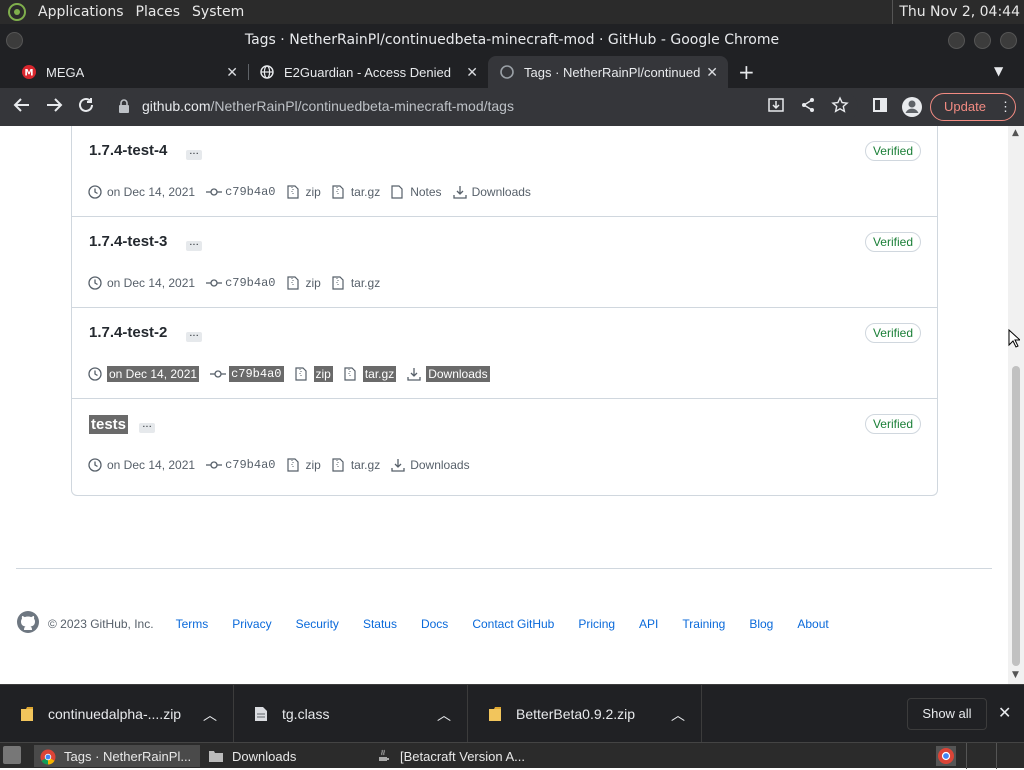  I want to click on profile-avatar-icon, so click(912, 107).